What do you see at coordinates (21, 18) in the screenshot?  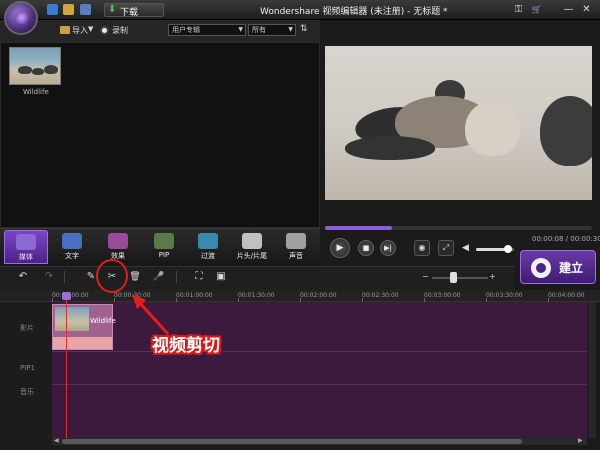 I see `app-logo-icon` at bounding box center [21, 18].